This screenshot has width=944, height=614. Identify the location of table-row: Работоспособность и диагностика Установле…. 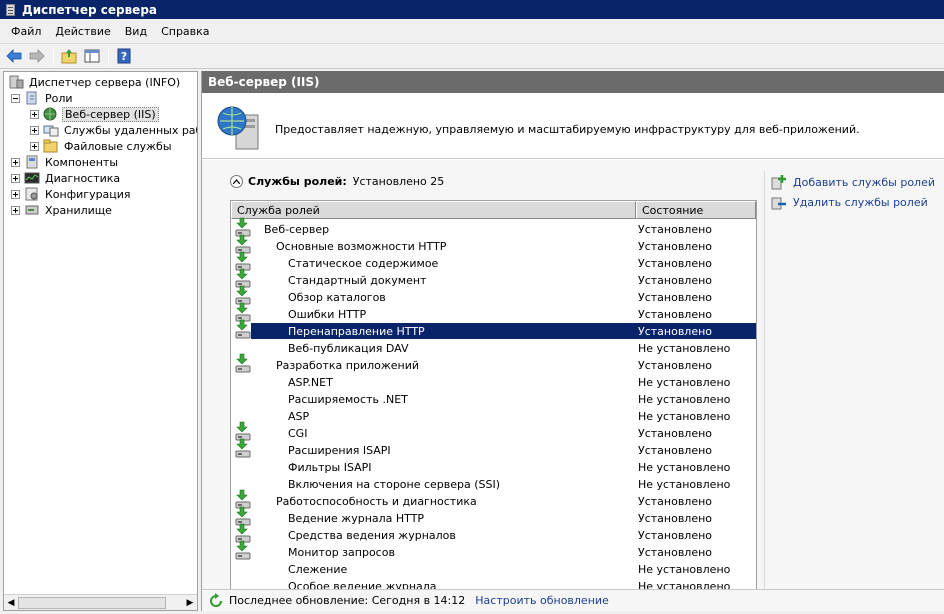
(493, 499).